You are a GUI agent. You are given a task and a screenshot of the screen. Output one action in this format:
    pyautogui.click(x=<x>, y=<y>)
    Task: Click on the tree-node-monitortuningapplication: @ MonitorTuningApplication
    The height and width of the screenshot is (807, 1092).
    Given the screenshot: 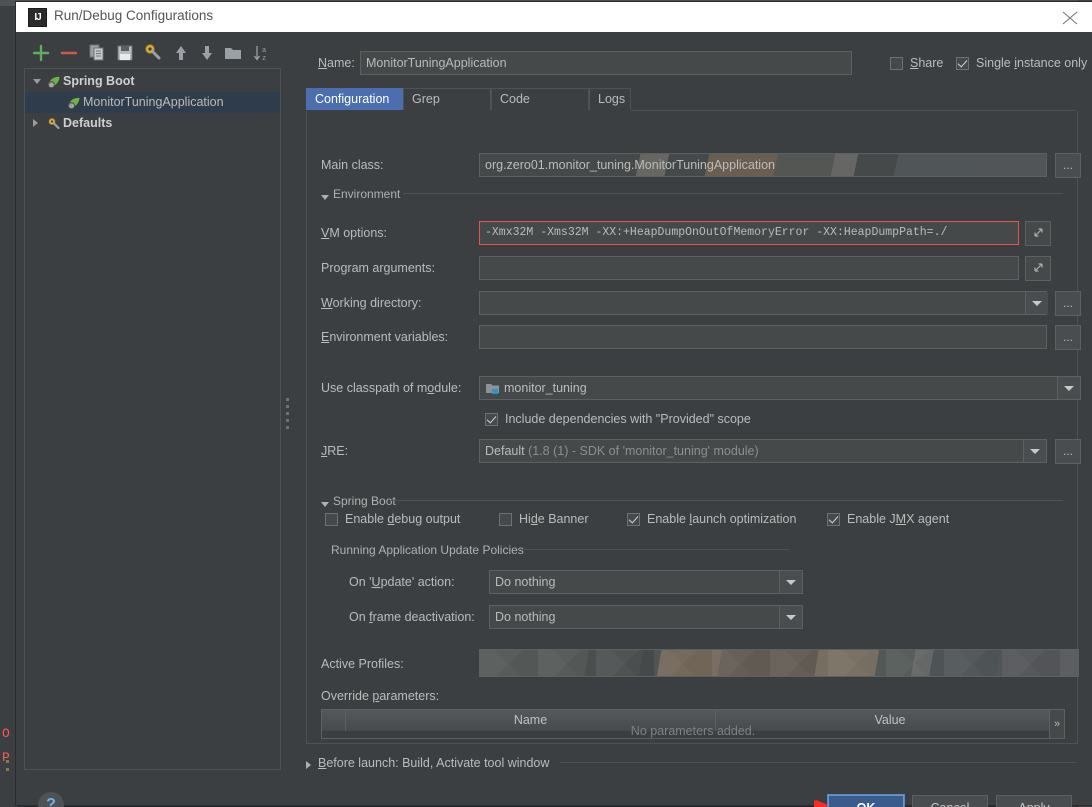 What is the action you would take?
    pyautogui.click(x=152, y=102)
    